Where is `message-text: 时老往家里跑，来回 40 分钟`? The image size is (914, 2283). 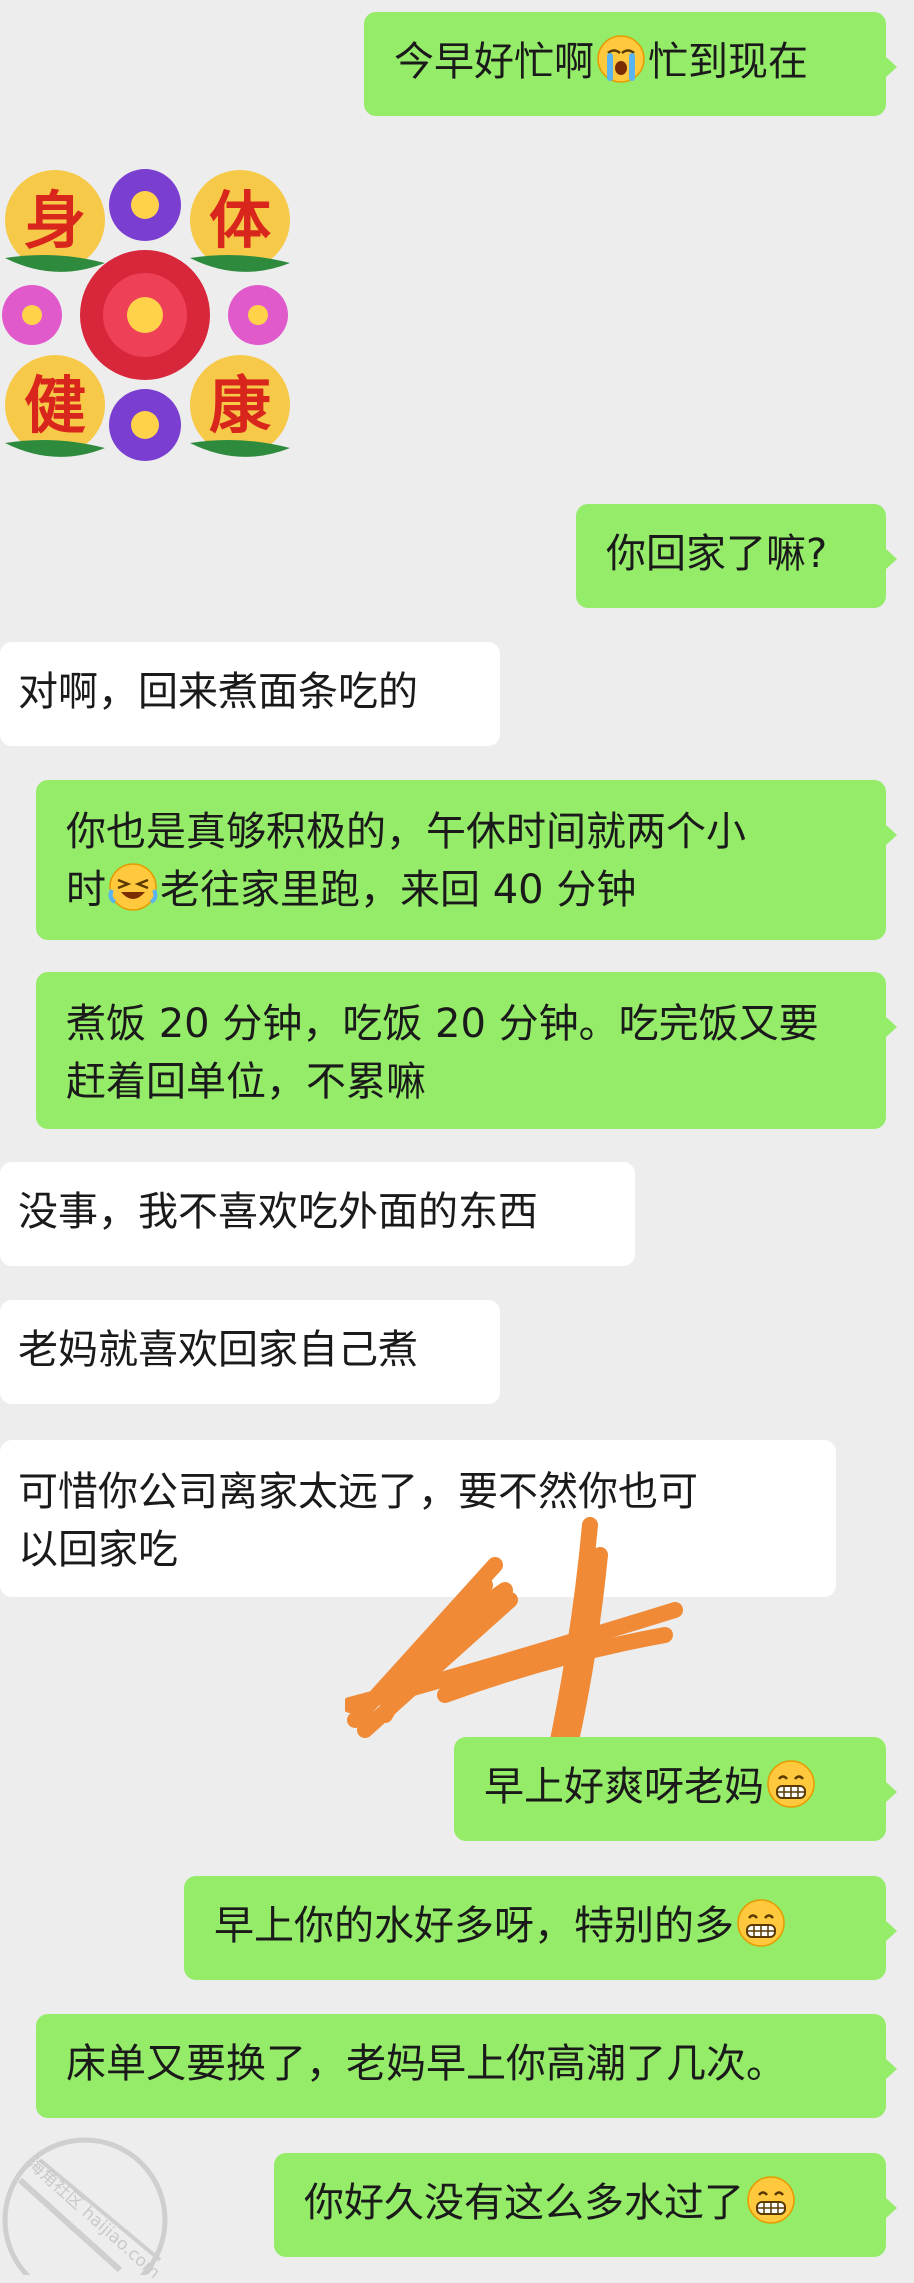 message-text: 时老往家里跑，来回 40 分钟 is located at coordinates (461, 890).